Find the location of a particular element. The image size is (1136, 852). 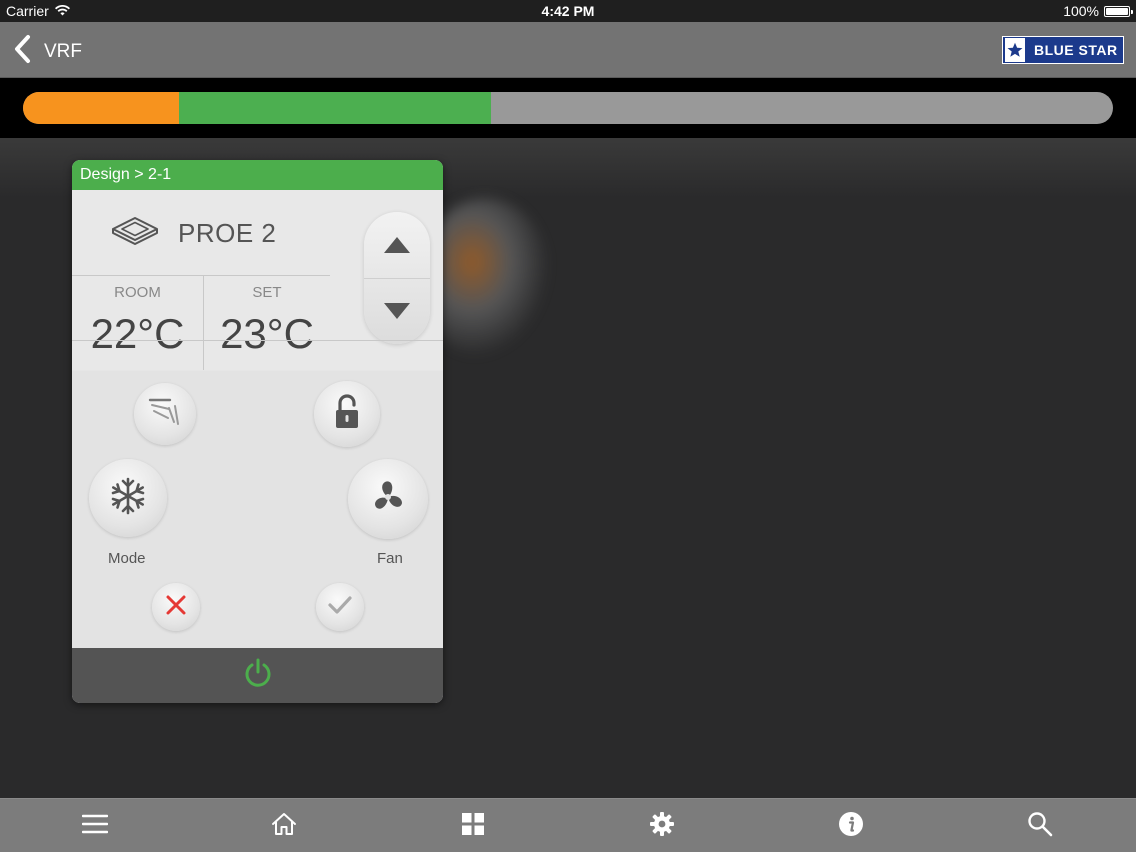

grid-icon is located at coordinates (473, 826).